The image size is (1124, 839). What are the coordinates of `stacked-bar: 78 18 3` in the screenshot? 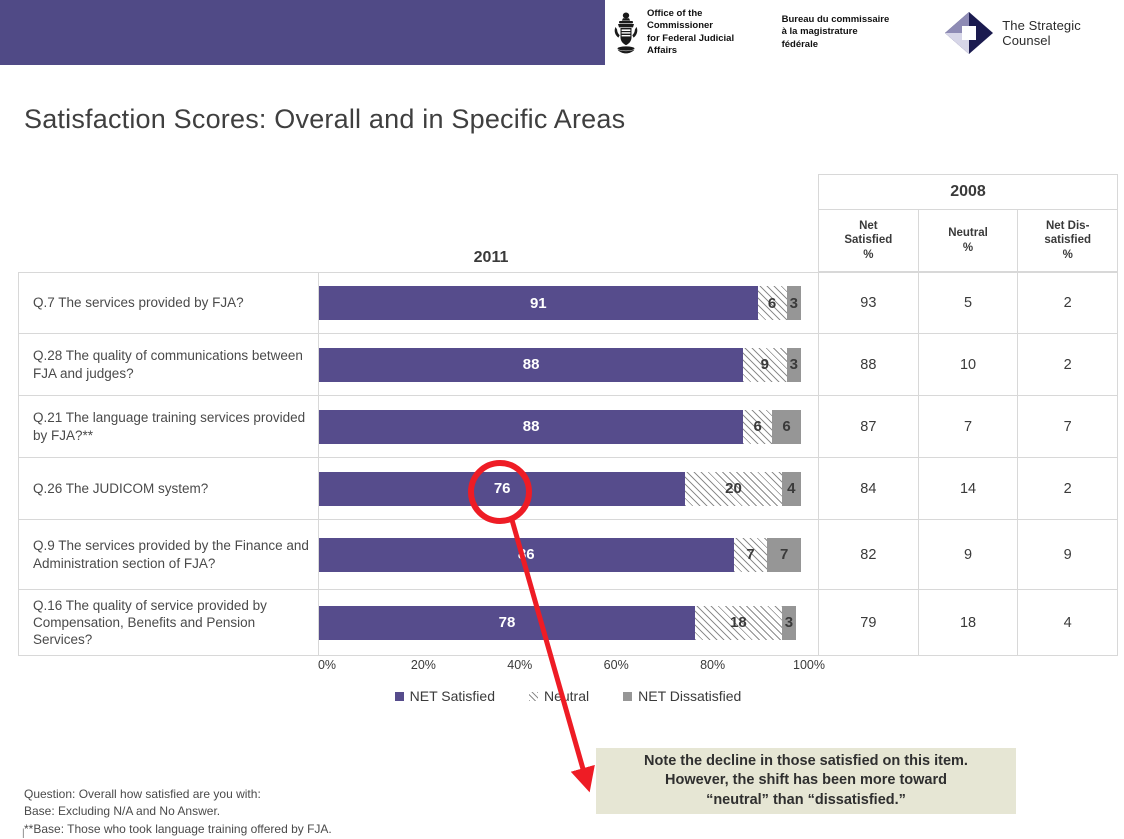 It's located at (560, 622).